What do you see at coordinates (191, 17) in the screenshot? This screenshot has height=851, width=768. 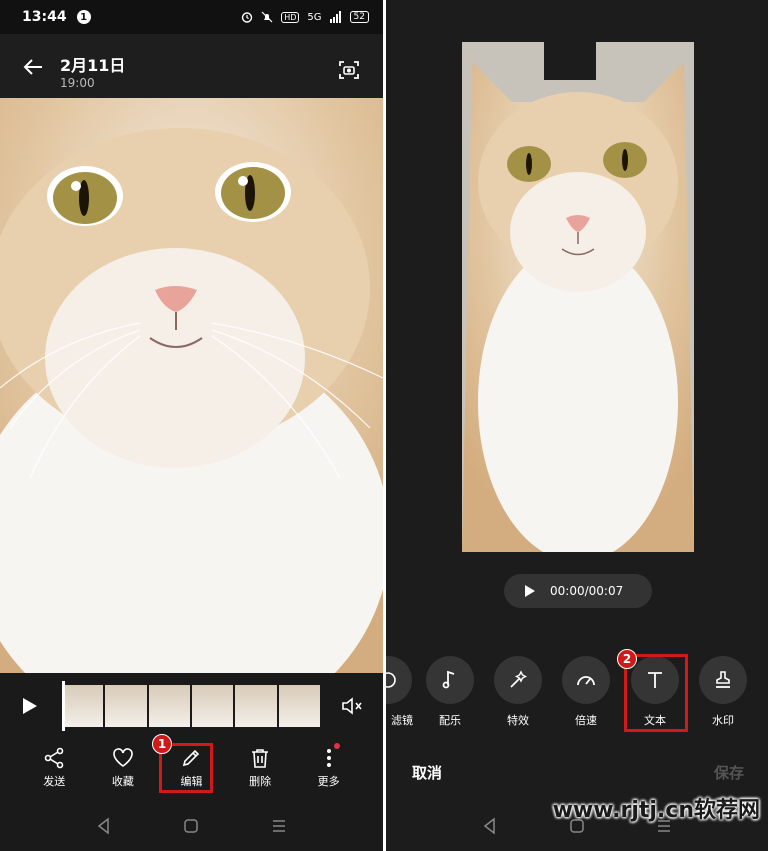 I see `status-bar: 13:44 1 HD 5G 52` at bounding box center [191, 17].